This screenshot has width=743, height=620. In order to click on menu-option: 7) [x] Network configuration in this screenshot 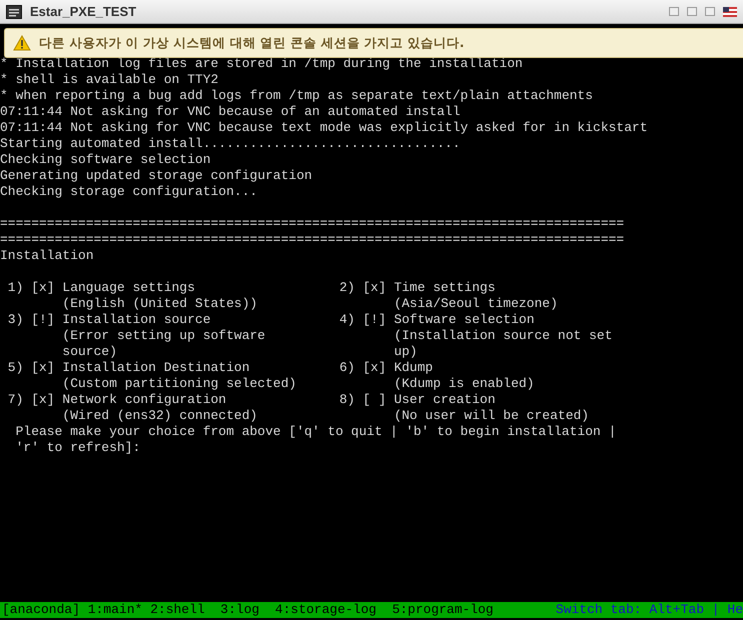, I will do `click(117, 400)`.